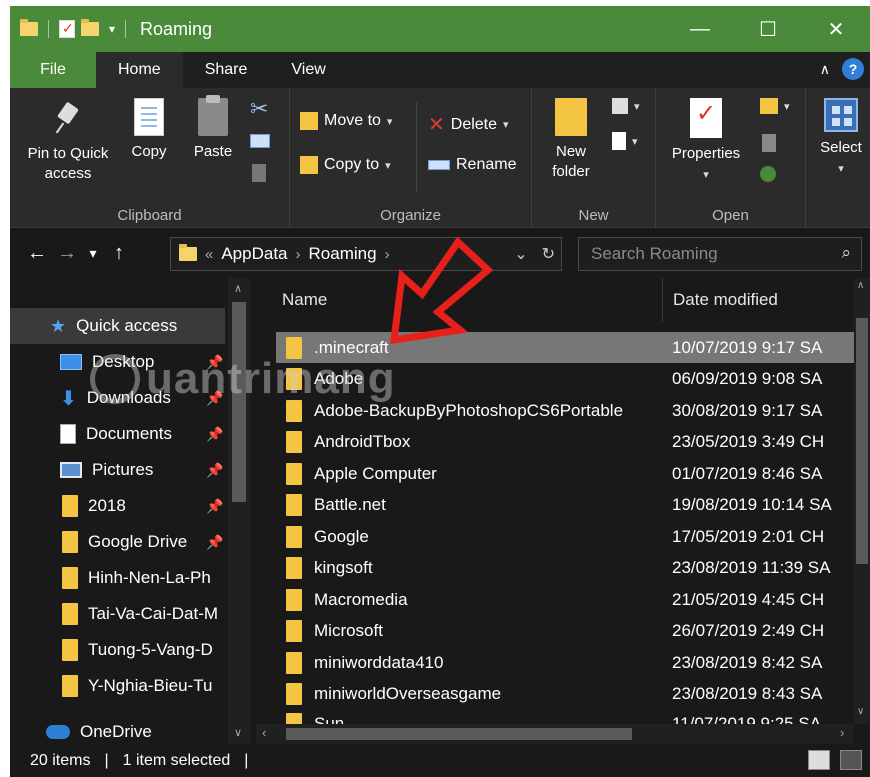  What do you see at coordinates (68, 118) in the screenshot?
I see `pin-icon` at bounding box center [68, 118].